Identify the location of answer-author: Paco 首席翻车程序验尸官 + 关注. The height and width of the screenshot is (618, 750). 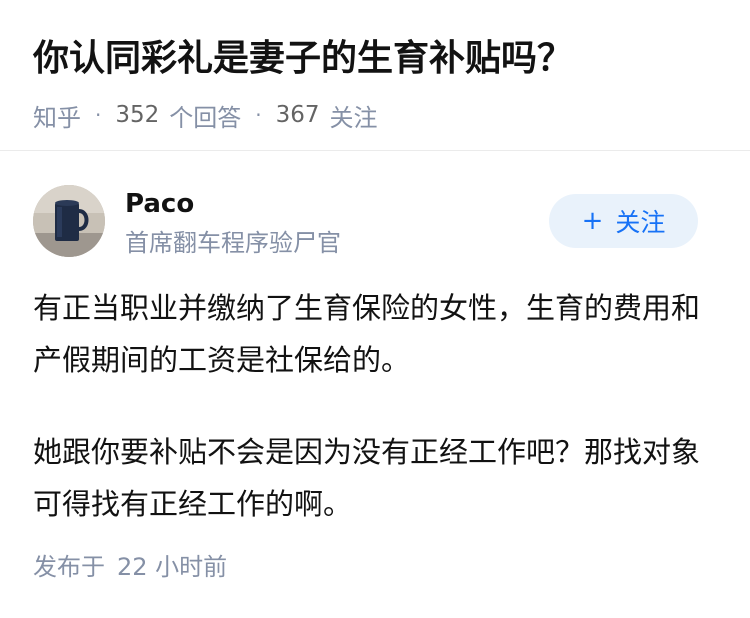
(378, 222).